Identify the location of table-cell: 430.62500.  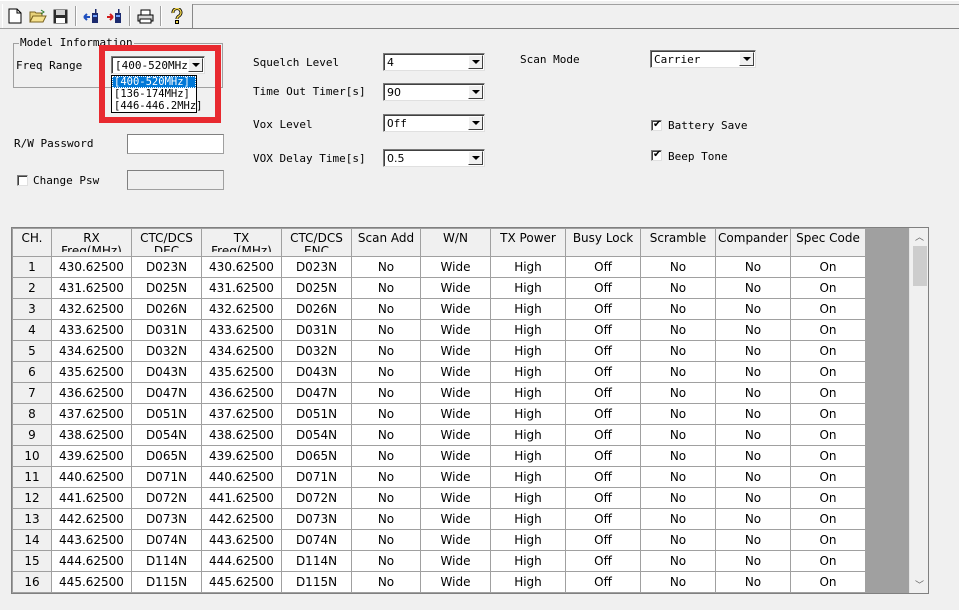
(91, 267).